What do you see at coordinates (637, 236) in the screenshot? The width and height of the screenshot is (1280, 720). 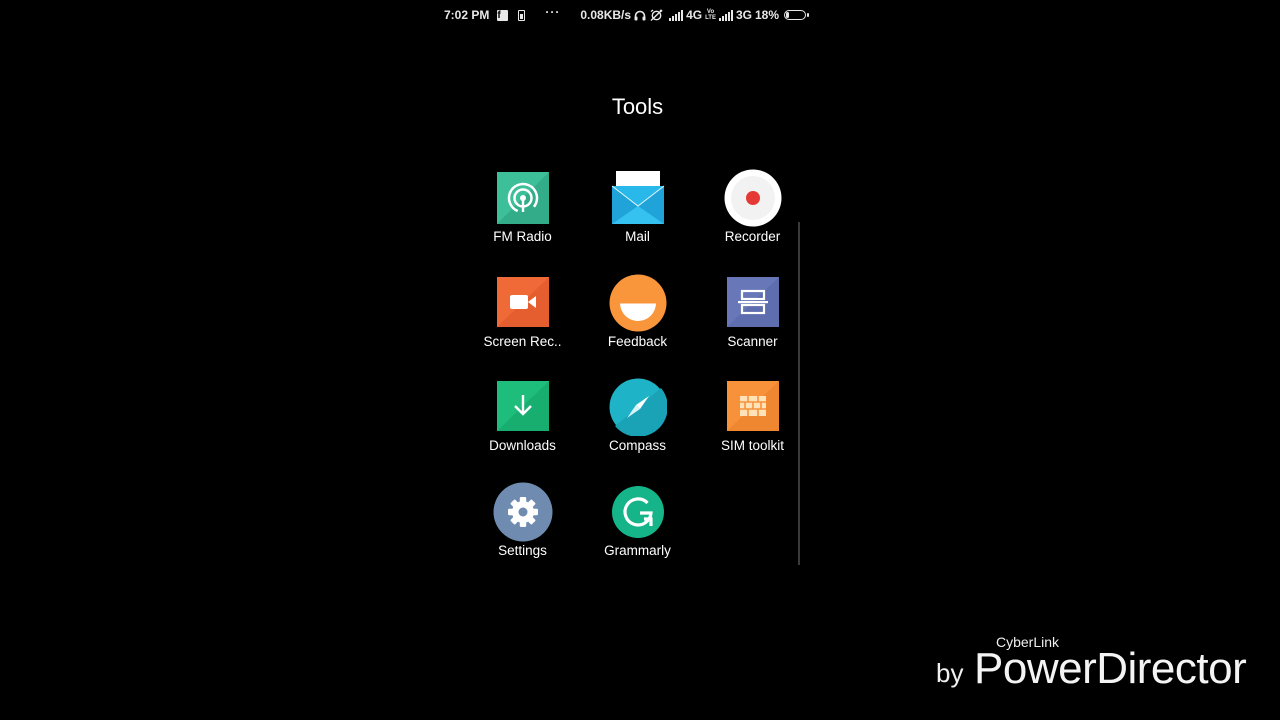 I see `app-label: Mail` at bounding box center [637, 236].